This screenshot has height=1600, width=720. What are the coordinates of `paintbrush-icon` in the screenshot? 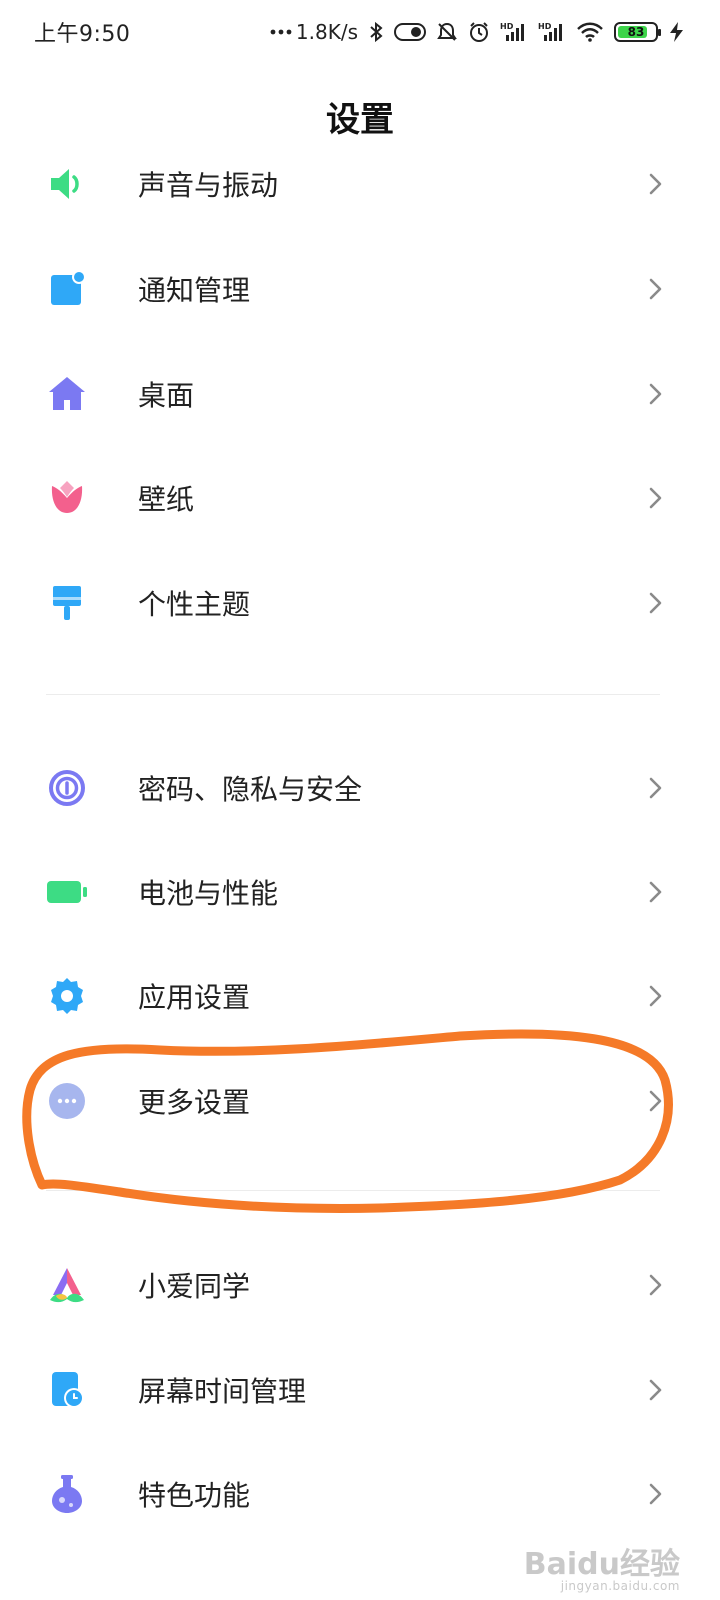 It's located at (67, 603).